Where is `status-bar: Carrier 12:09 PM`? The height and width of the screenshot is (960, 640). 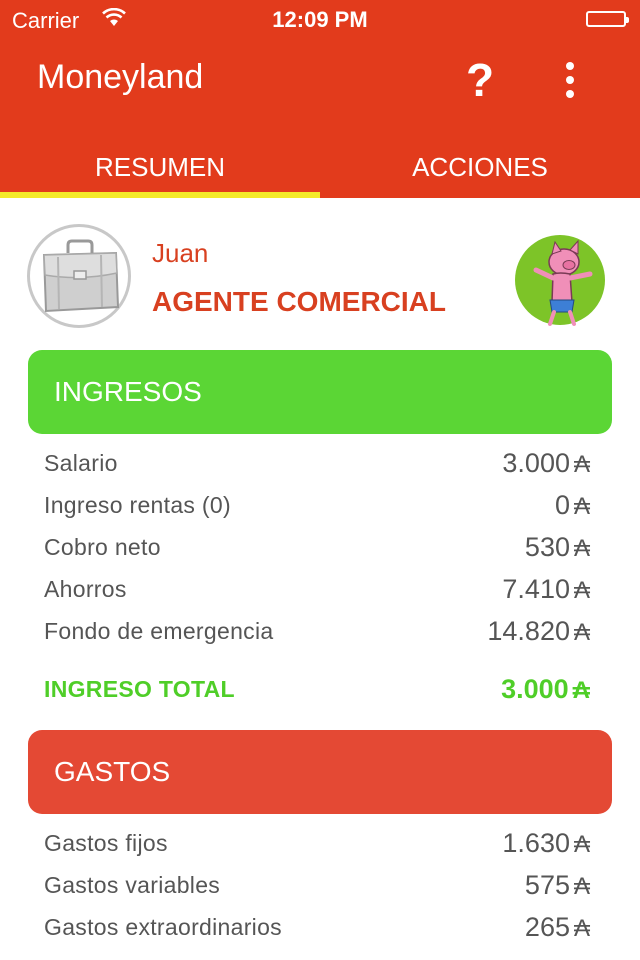 status-bar: Carrier 12:09 PM is located at coordinates (320, 20).